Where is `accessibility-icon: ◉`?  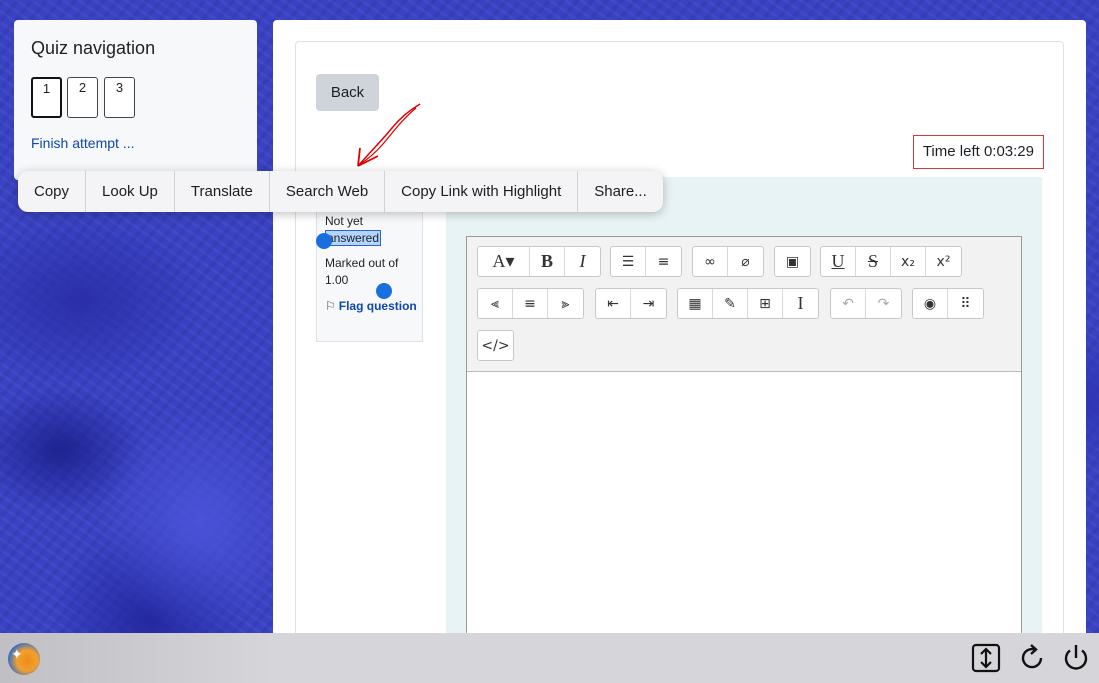
accessibility-icon: ◉ is located at coordinates (930, 303).